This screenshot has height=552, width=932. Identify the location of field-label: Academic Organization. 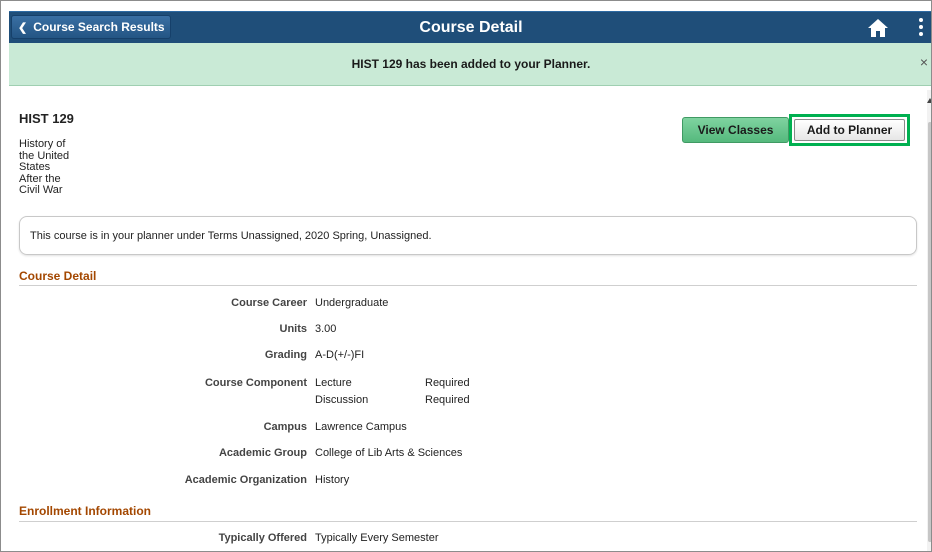
(245, 480).